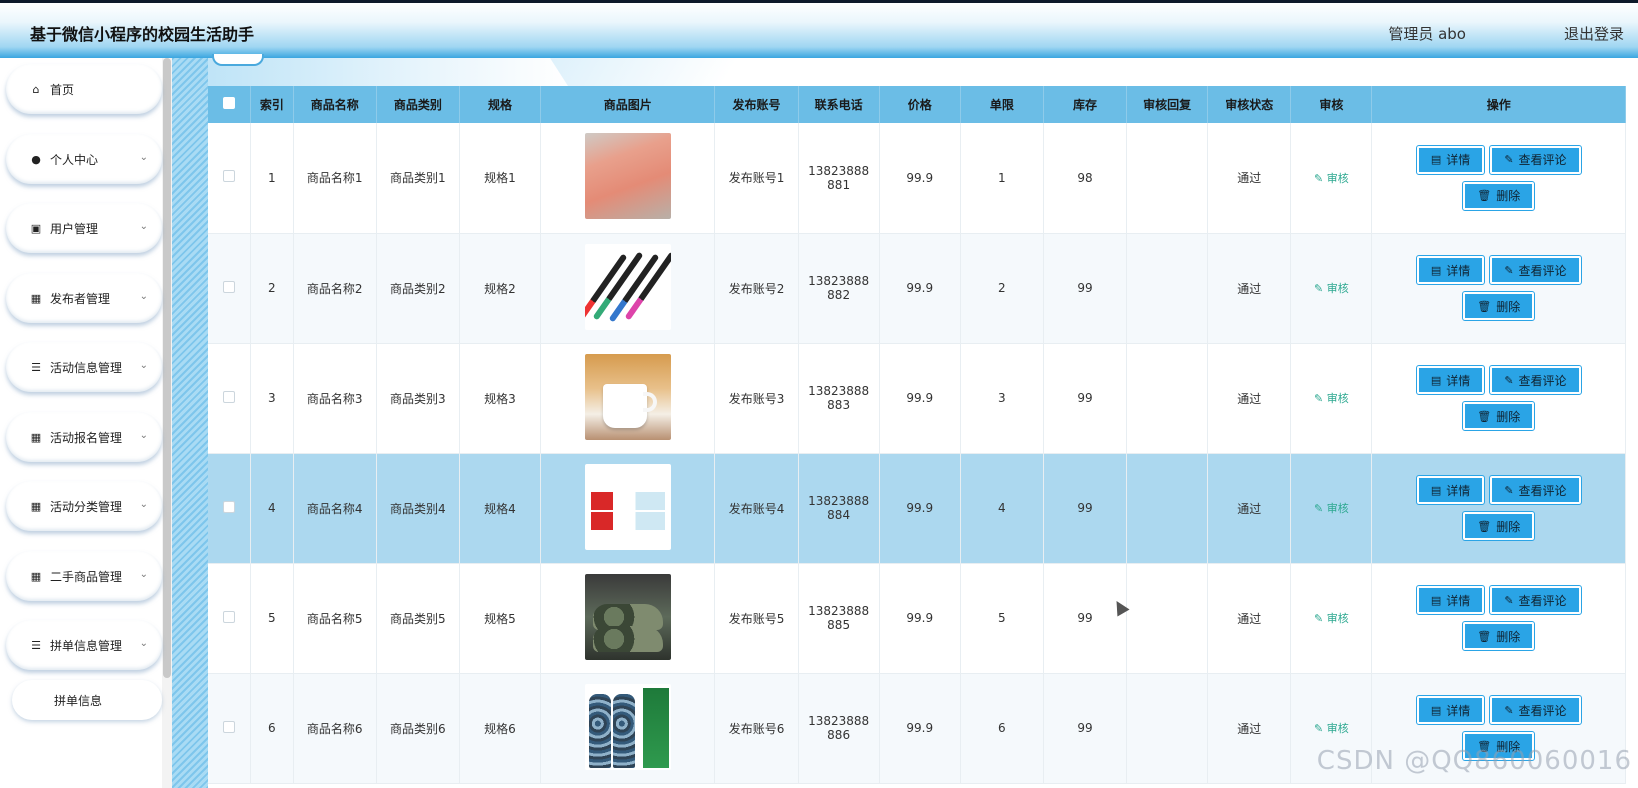 This screenshot has width=1638, height=788. I want to click on stock-cell: 99, so click(1085, 288).